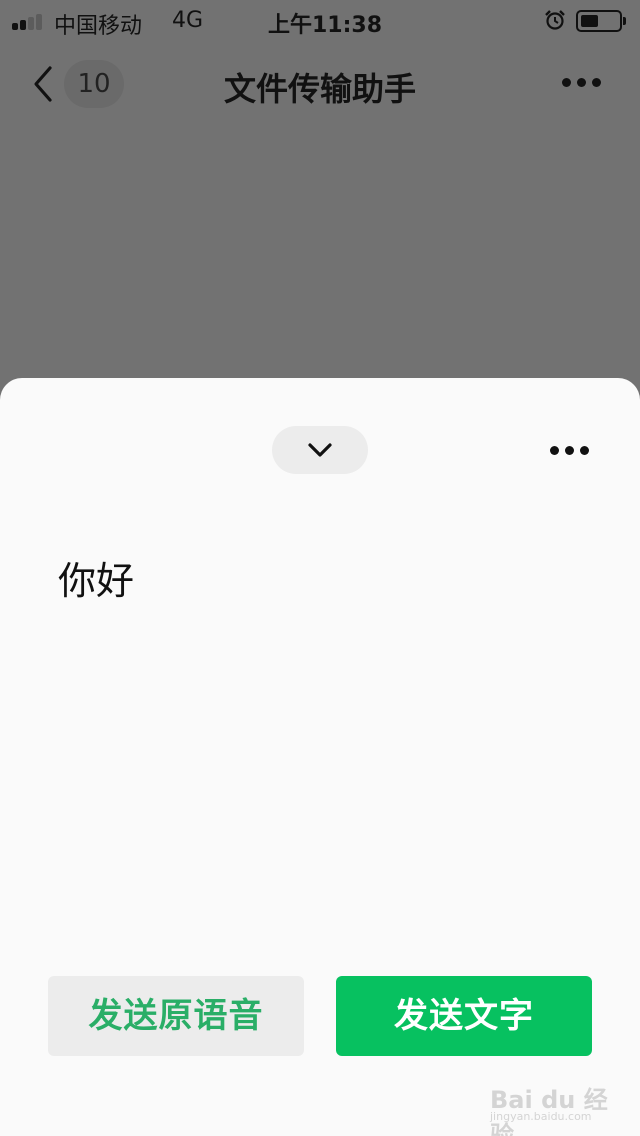 This screenshot has height=1136, width=640. I want to click on sheet-more-options-icon, so click(570, 452).